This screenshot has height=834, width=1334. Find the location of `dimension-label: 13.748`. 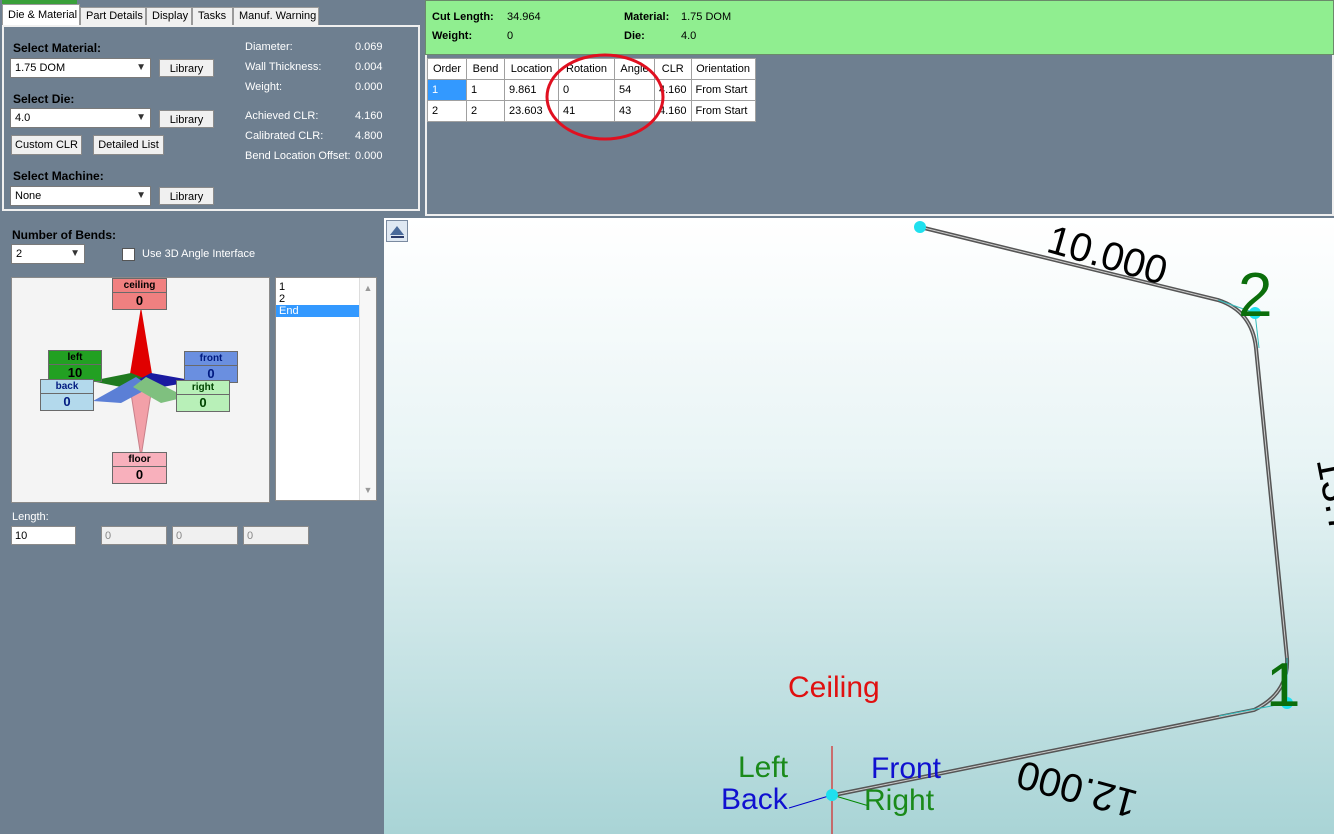

dimension-label: 13.748 is located at coordinates (1321, 517).